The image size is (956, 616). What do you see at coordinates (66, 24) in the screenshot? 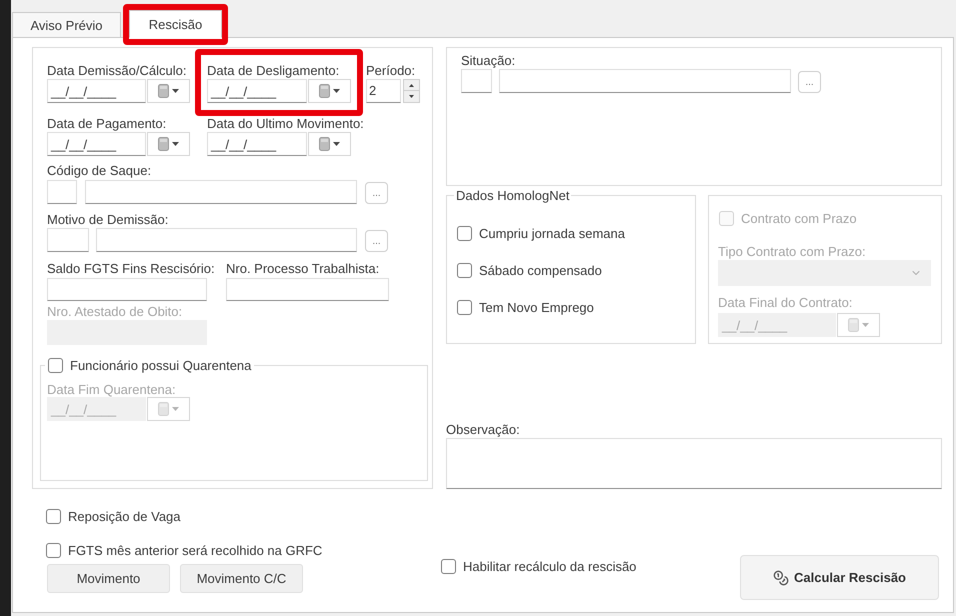
I see `tab: Aviso Prévio` at bounding box center [66, 24].